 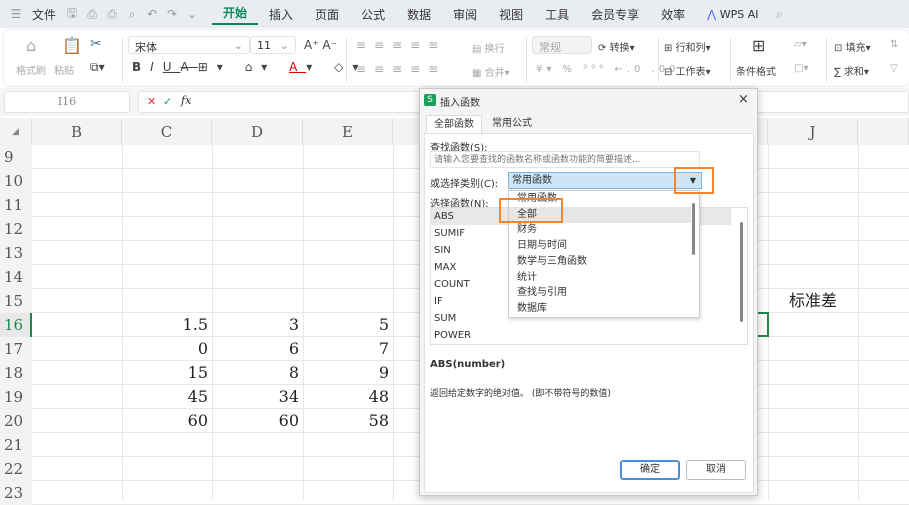 What do you see at coordinates (167, 421) in the screenshot?
I see `cell-c20: 60` at bounding box center [167, 421].